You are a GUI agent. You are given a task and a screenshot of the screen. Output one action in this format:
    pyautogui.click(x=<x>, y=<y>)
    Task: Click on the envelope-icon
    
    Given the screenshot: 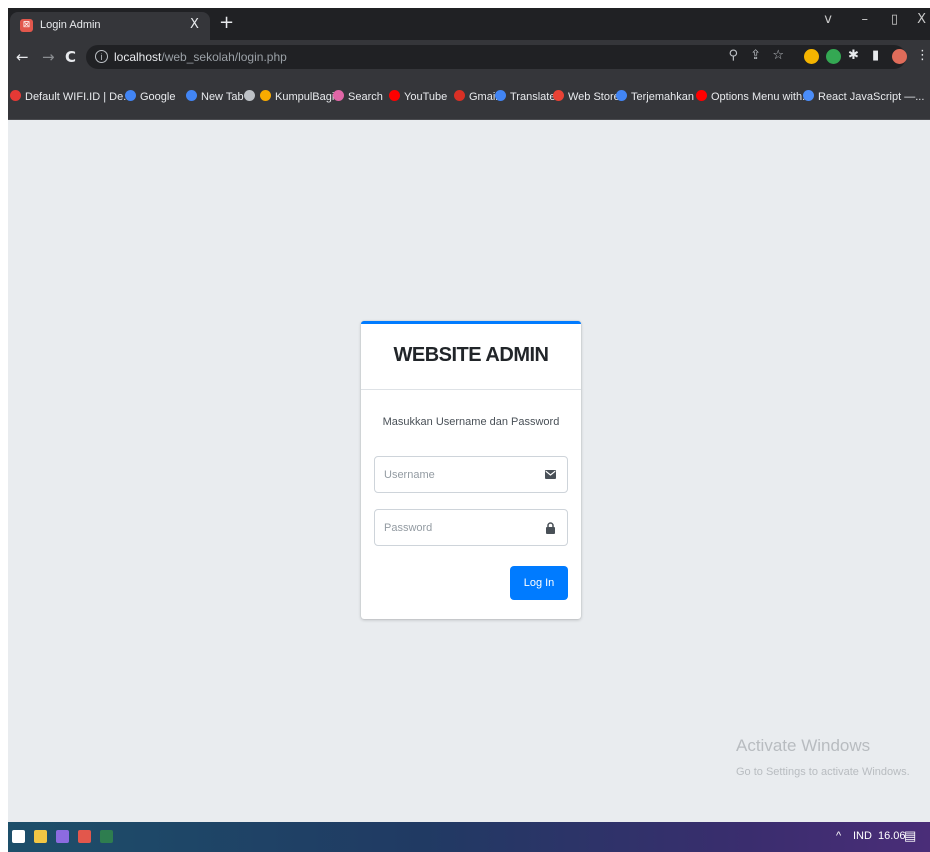 What is the action you would take?
    pyautogui.click(x=550, y=474)
    